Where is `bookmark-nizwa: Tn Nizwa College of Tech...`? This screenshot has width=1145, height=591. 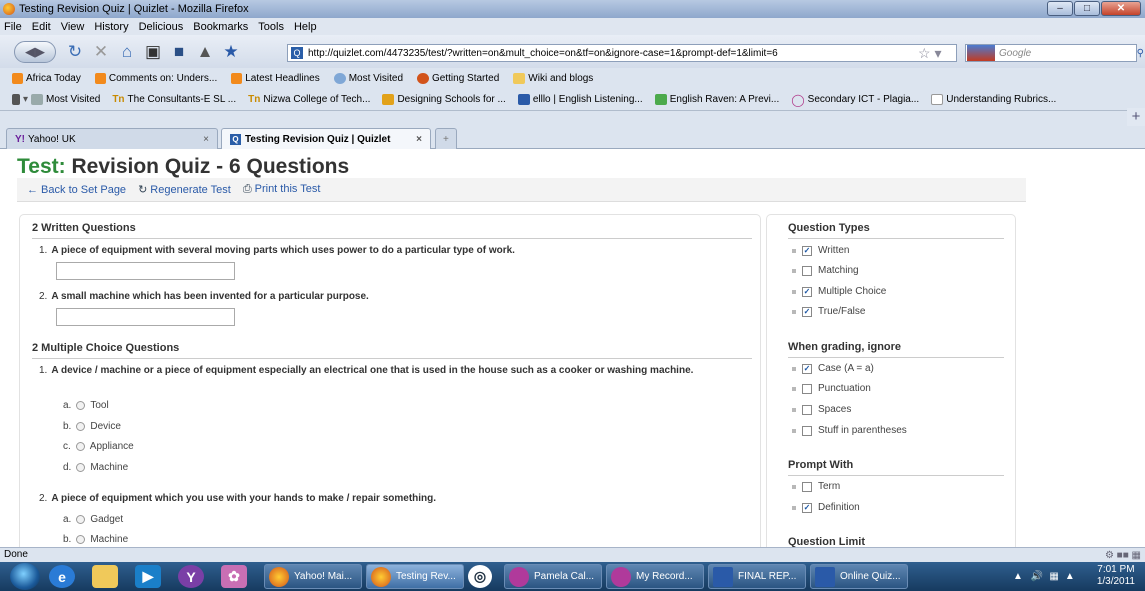
bookmark-nizwa: Tn Nizwa College of Tech... is located at coordinates (309, 99).